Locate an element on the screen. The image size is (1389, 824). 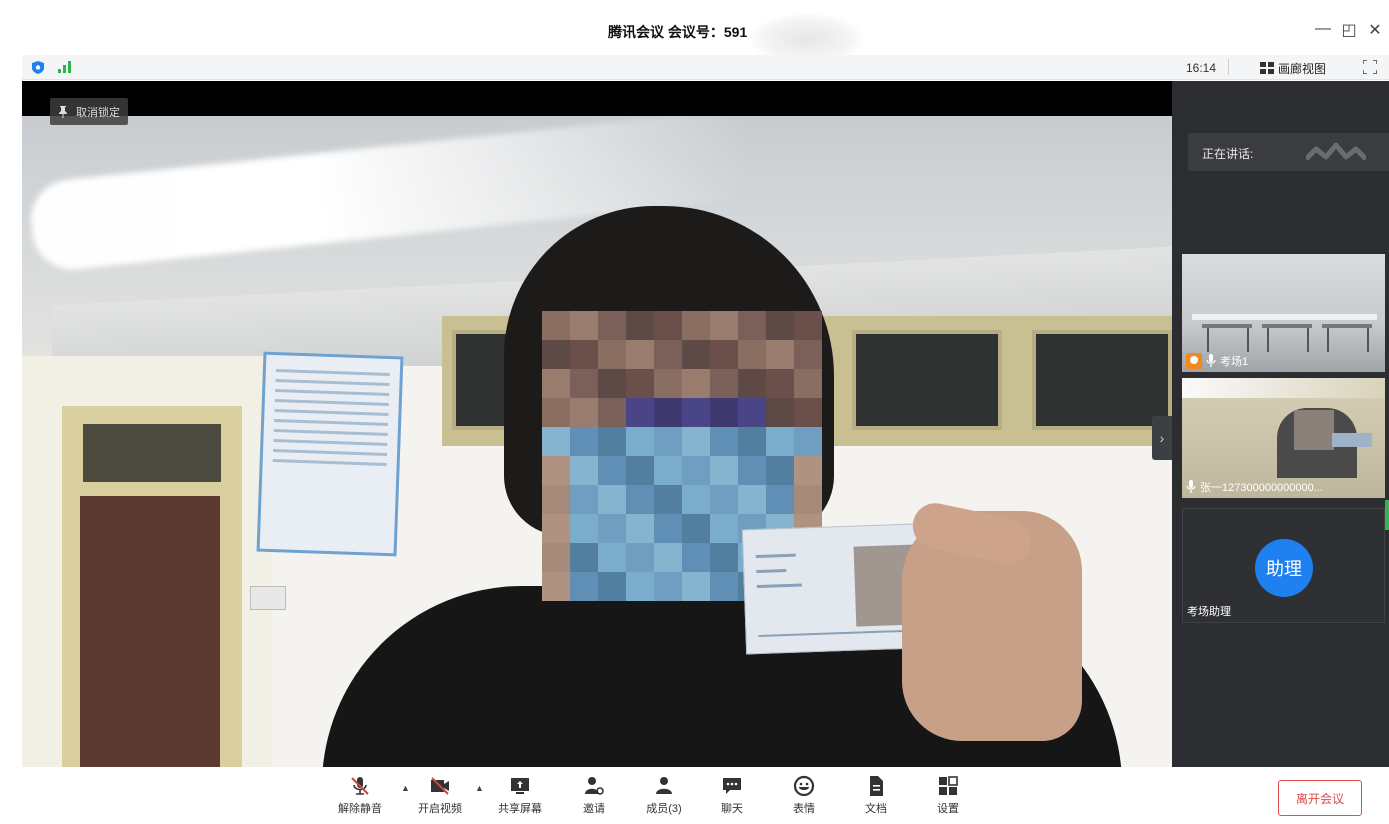
reaction-label: 表情 is located at coordinates (804, 809).